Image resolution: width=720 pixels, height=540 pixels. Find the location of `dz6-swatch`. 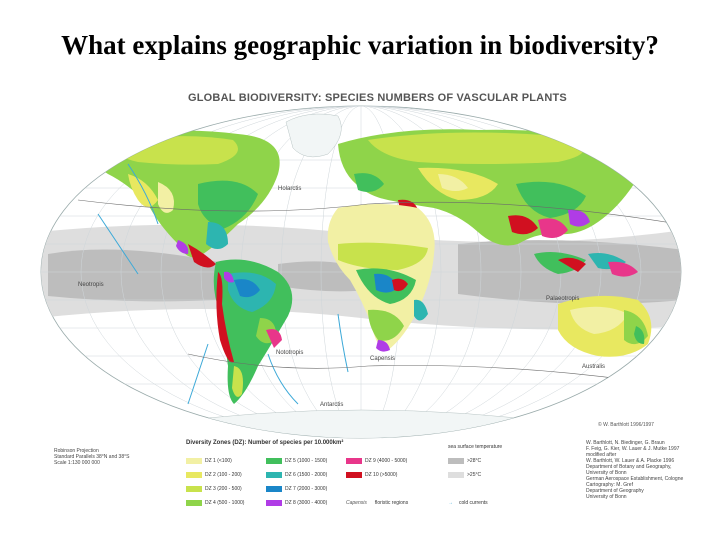

dz6-swatch is located at coordinates (274, 475).